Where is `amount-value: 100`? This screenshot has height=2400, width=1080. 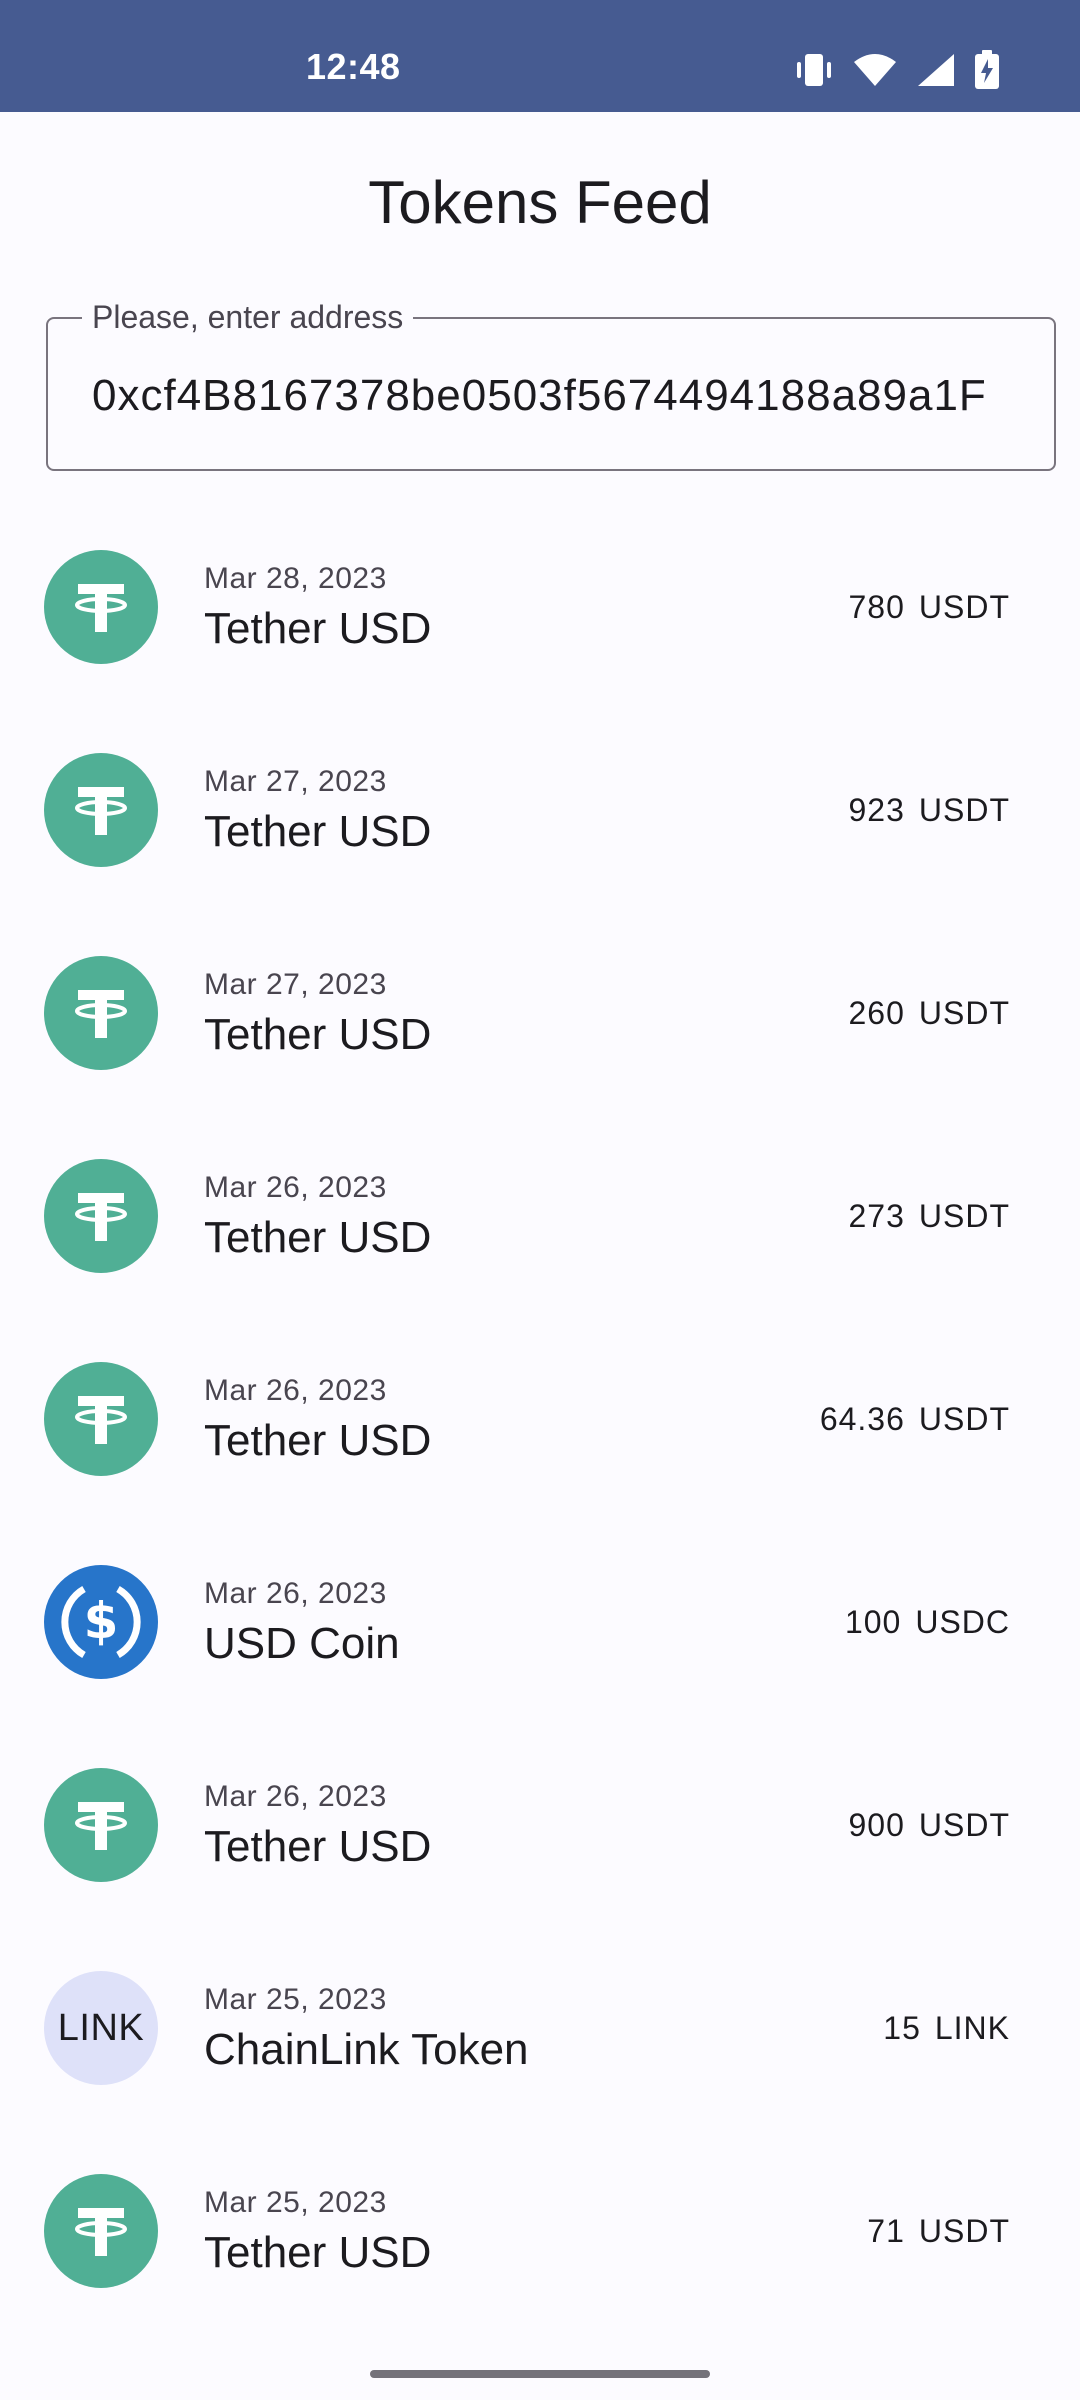 amount-value: 100 is located at coordinates (873, 1622).